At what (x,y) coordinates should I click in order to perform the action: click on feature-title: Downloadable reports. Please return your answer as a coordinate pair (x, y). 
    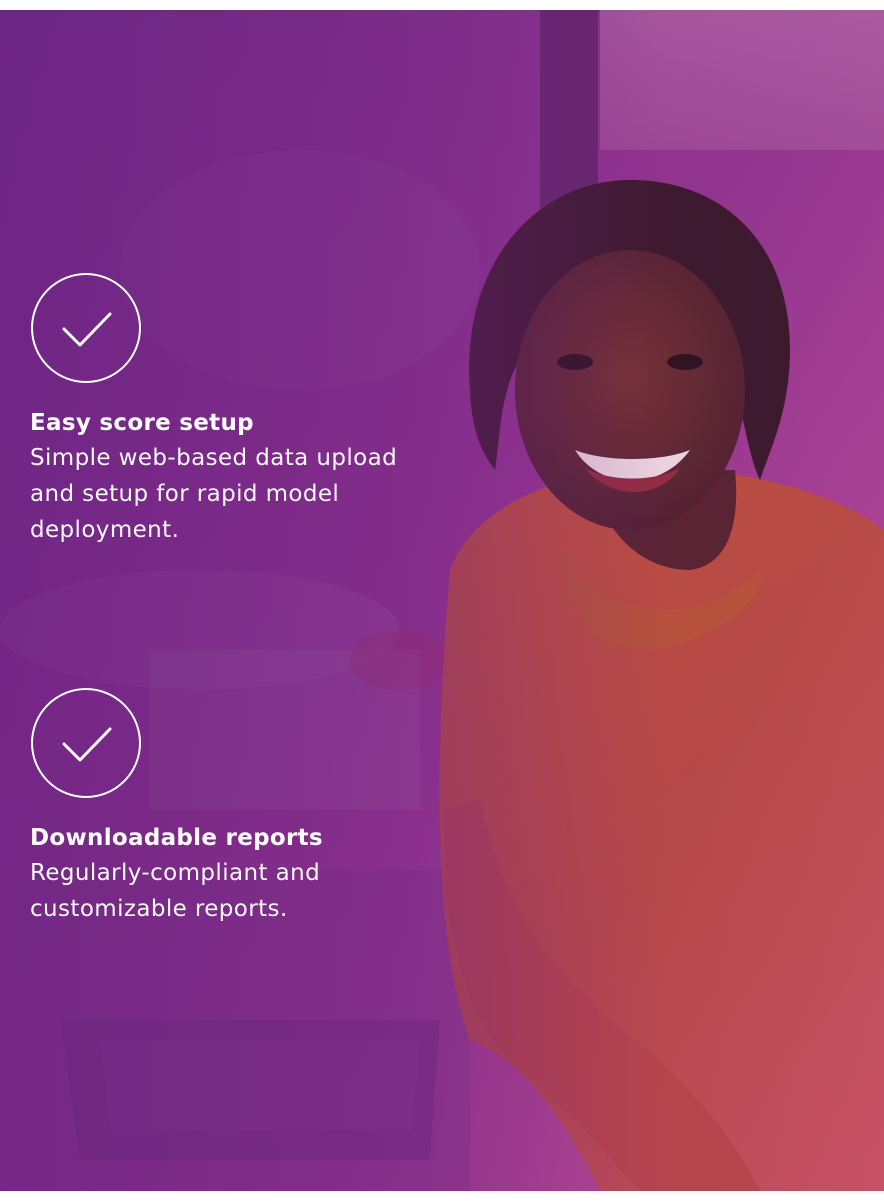
    Looking at the image, I should click on (176, 838).